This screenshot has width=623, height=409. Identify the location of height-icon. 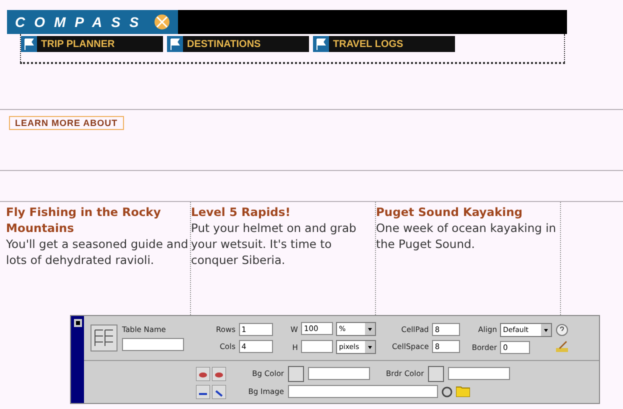
(219, 391).